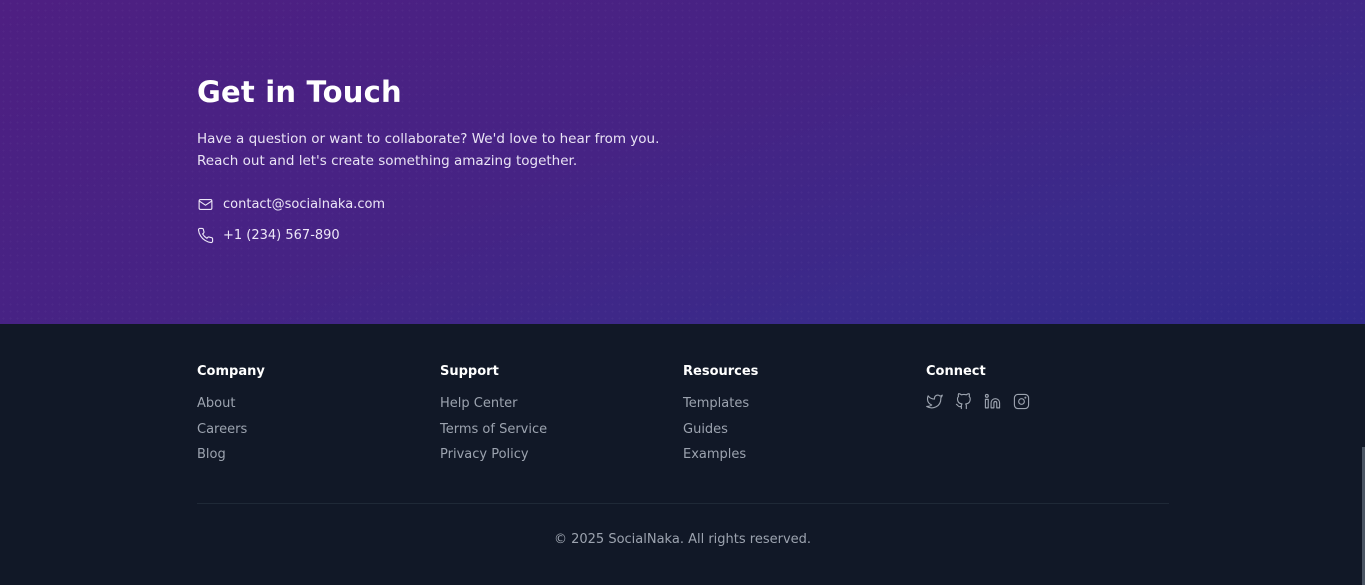  Describe the element at coordinates (561, 430) in the screenshot. I see `footer-link-terms: Terms of Service` at that location.